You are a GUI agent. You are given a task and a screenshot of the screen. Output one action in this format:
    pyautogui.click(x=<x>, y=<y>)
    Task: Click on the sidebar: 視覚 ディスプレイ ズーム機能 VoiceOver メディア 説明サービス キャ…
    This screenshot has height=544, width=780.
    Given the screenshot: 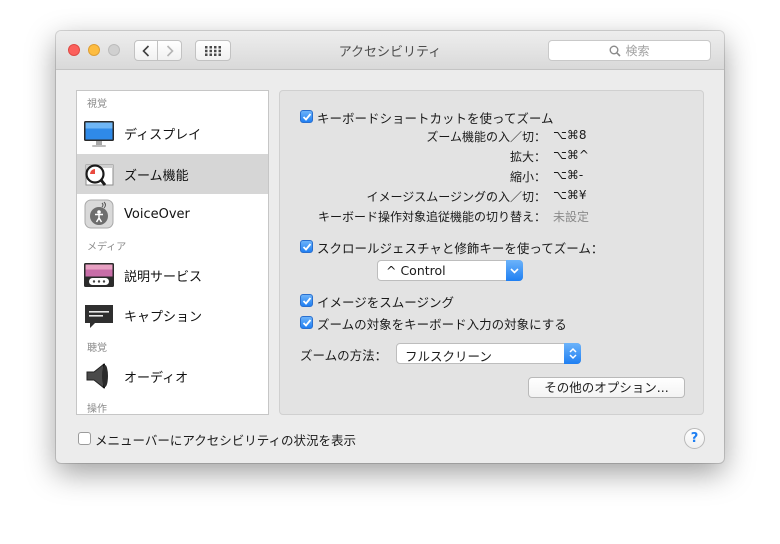 What is the action you would take?
    pyautogui.click(x=172, y=252)
    